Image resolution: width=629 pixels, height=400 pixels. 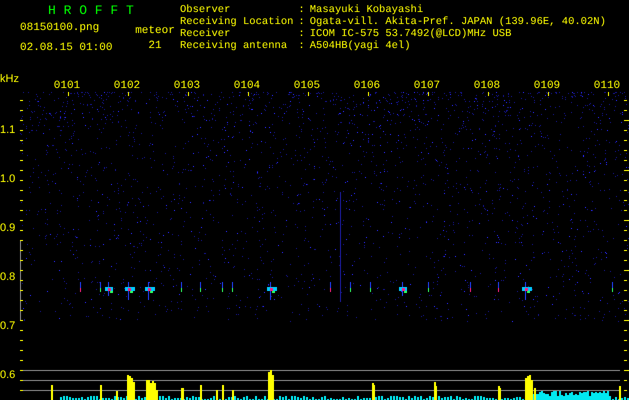 I want to click on file-name: 08150100.png, so click(x=60, y=28).